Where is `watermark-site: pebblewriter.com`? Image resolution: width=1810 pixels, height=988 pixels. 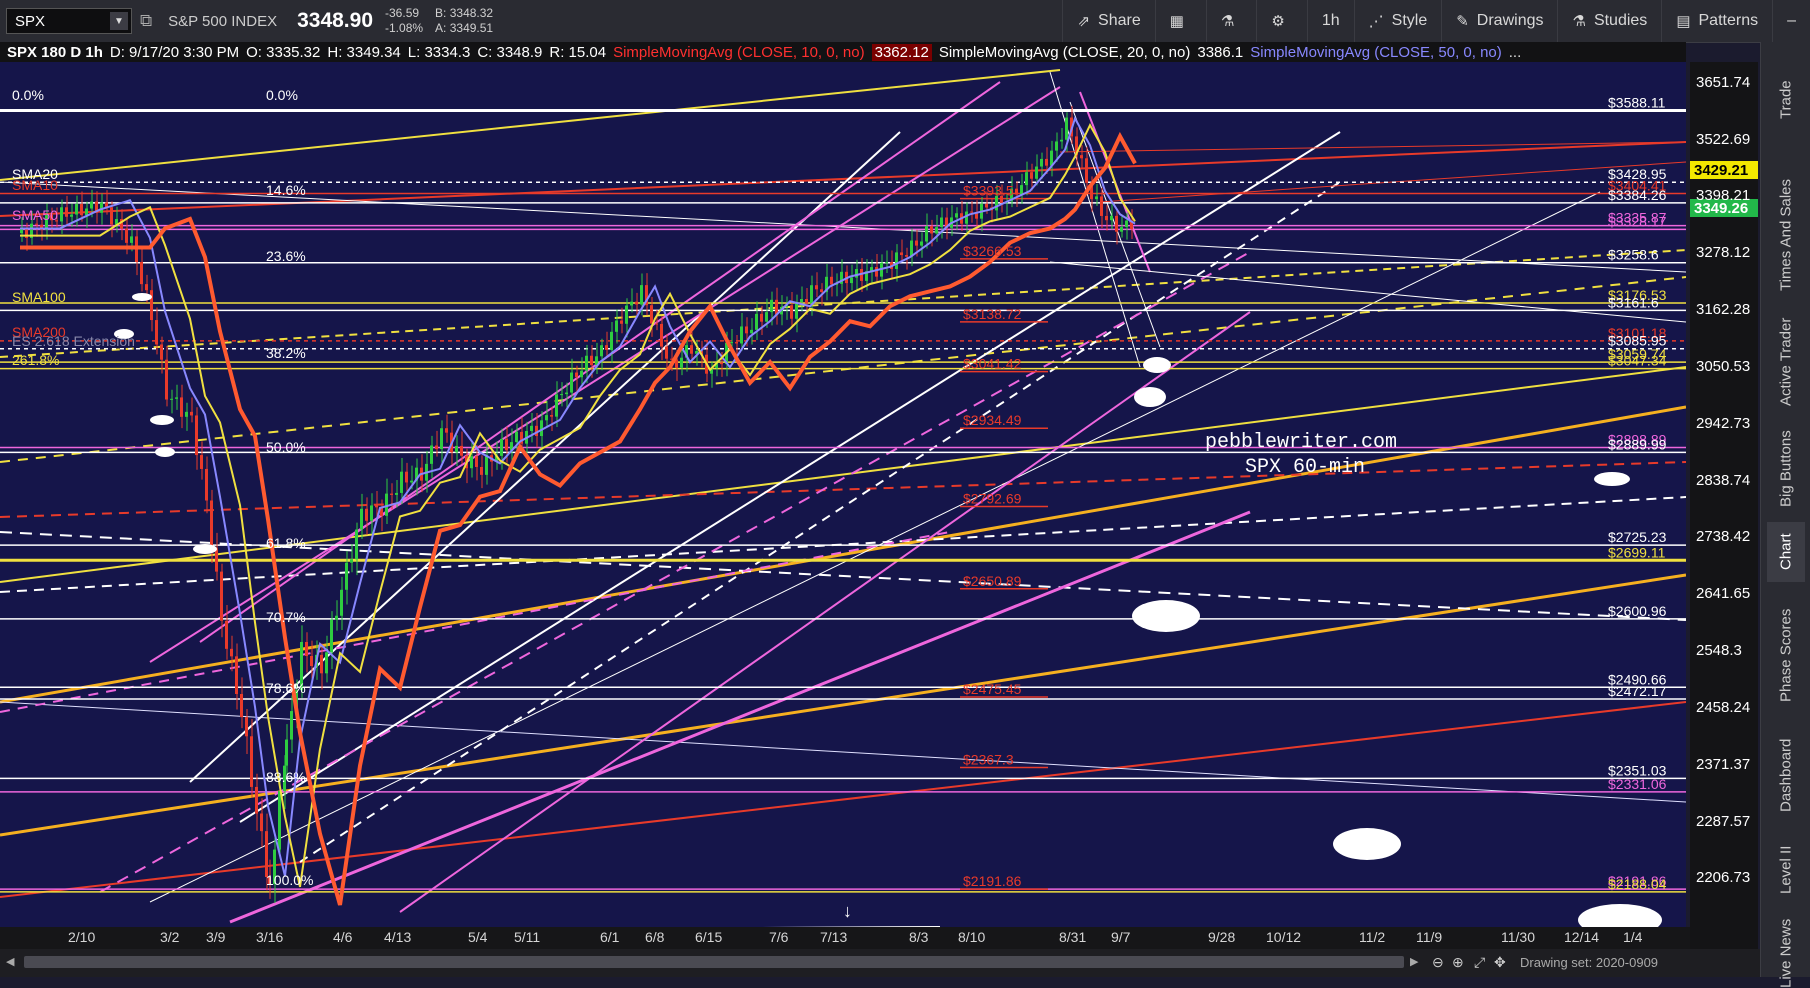
watermark-site: pebblewriter.com is located at coordinates (1301, 442).